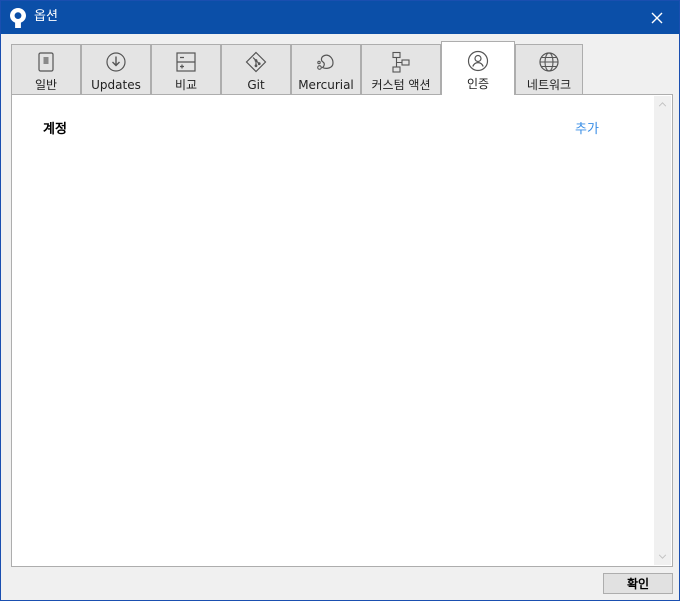 The image size is (680, 601). I want to click on tab-compare: 비교, so click(186, 69).